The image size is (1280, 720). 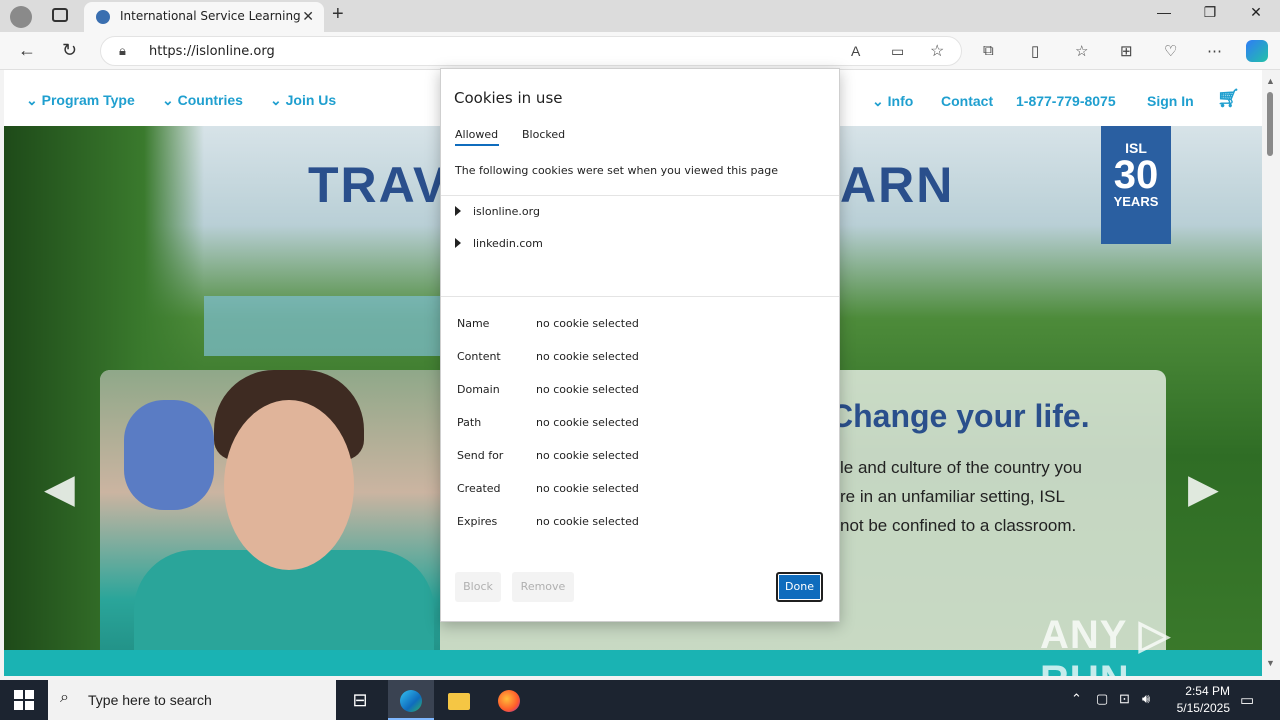 What do you see at coordinates (27, 50) in the screenshot?
I see `back-icon: ←` at bounding box center [27, 50].